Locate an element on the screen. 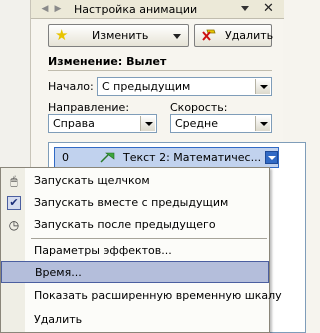 The height and width of the screenshot is (333, 320). speed-select: Средне is located at coordinates (221, 123).